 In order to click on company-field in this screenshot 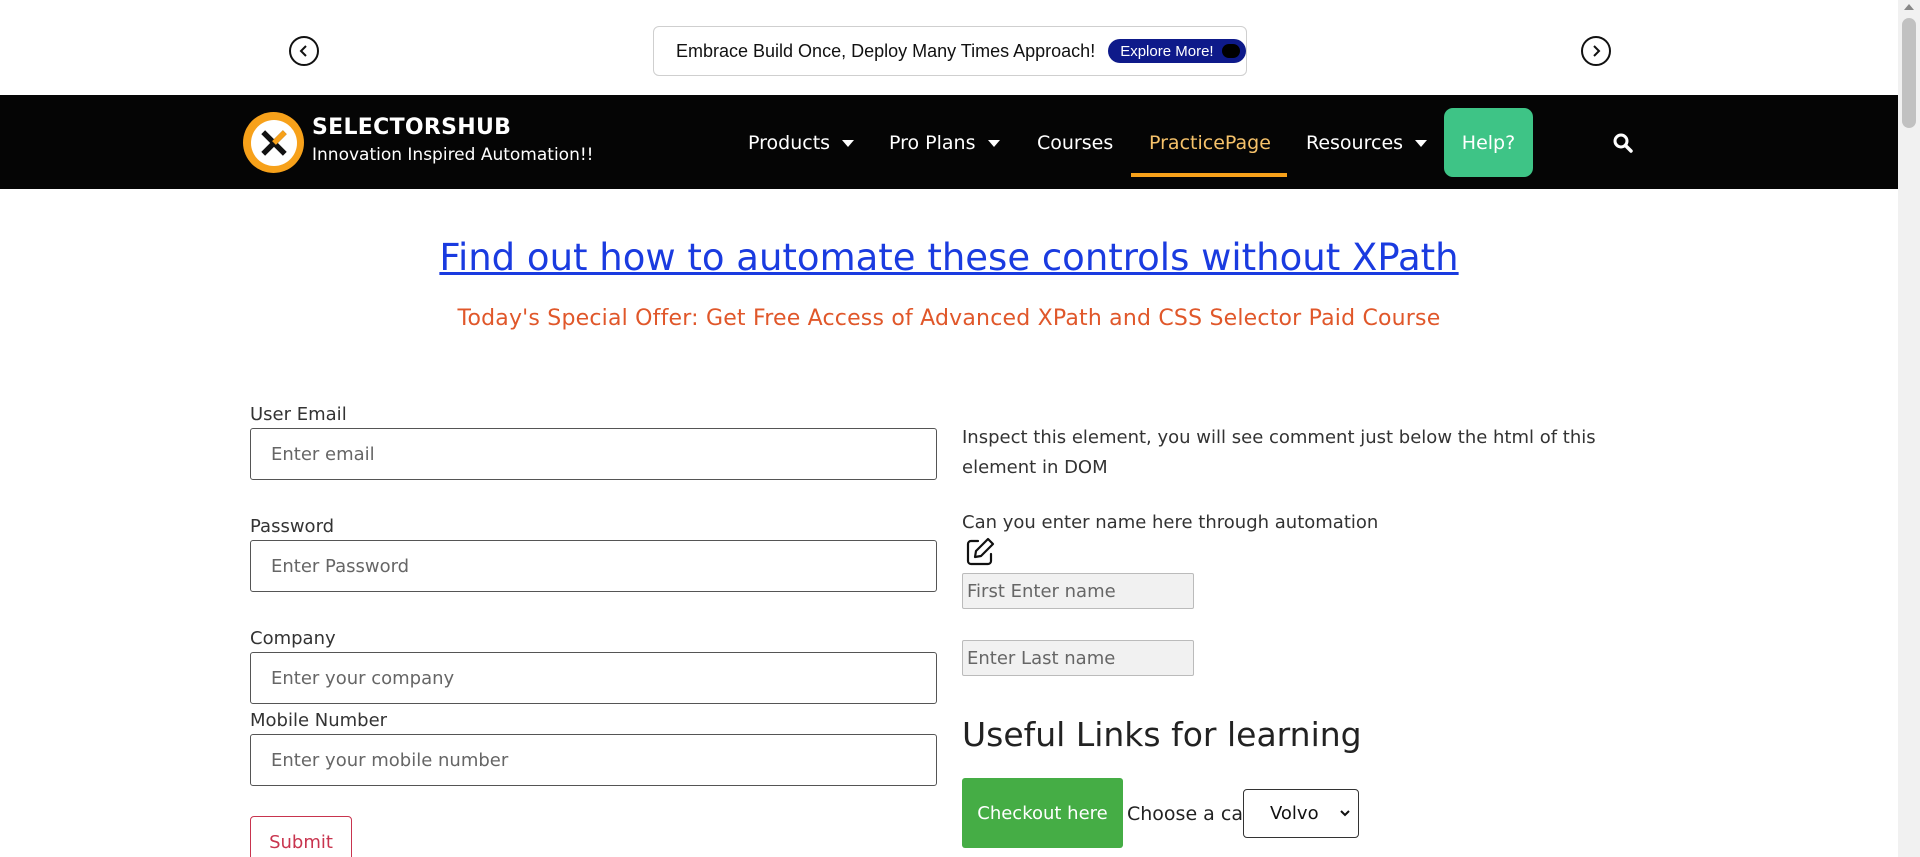, I will do `click(593, 678)`.